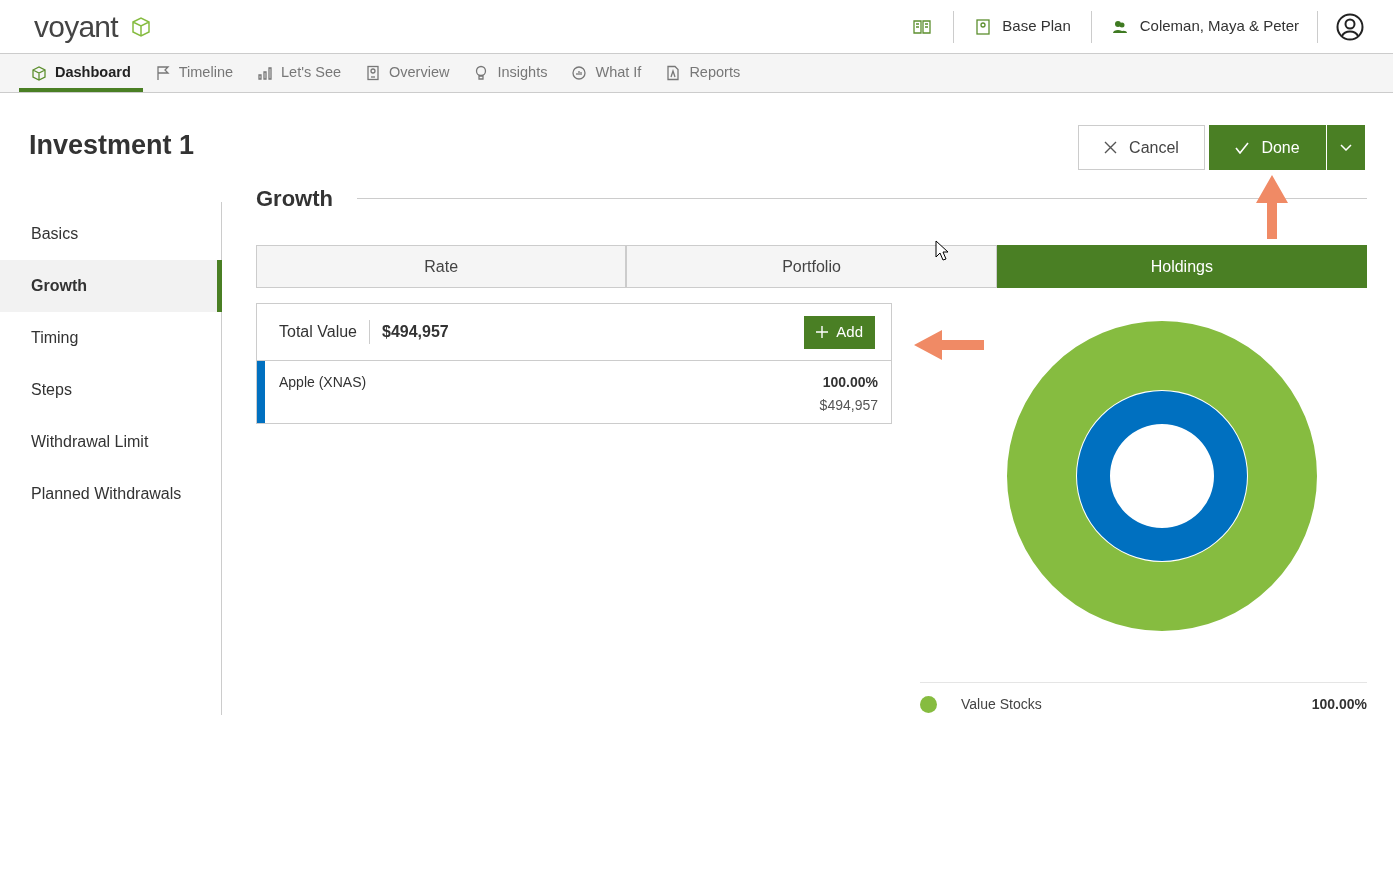  What do you see at coordinates (1267, 147) in the screenshot?
I see `done-button: Done` at bounding box center [1267, 147].